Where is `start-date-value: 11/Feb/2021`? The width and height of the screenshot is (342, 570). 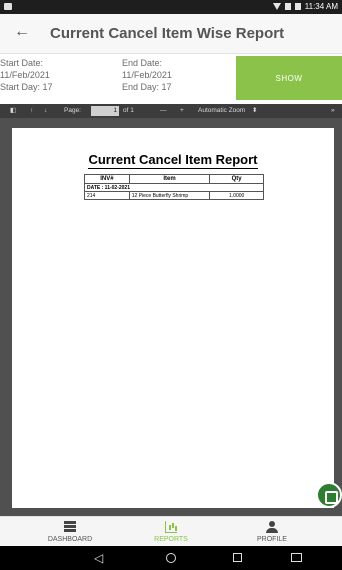
start-date-value: 11/Feb/2021 is located at coordinates (25, 75).